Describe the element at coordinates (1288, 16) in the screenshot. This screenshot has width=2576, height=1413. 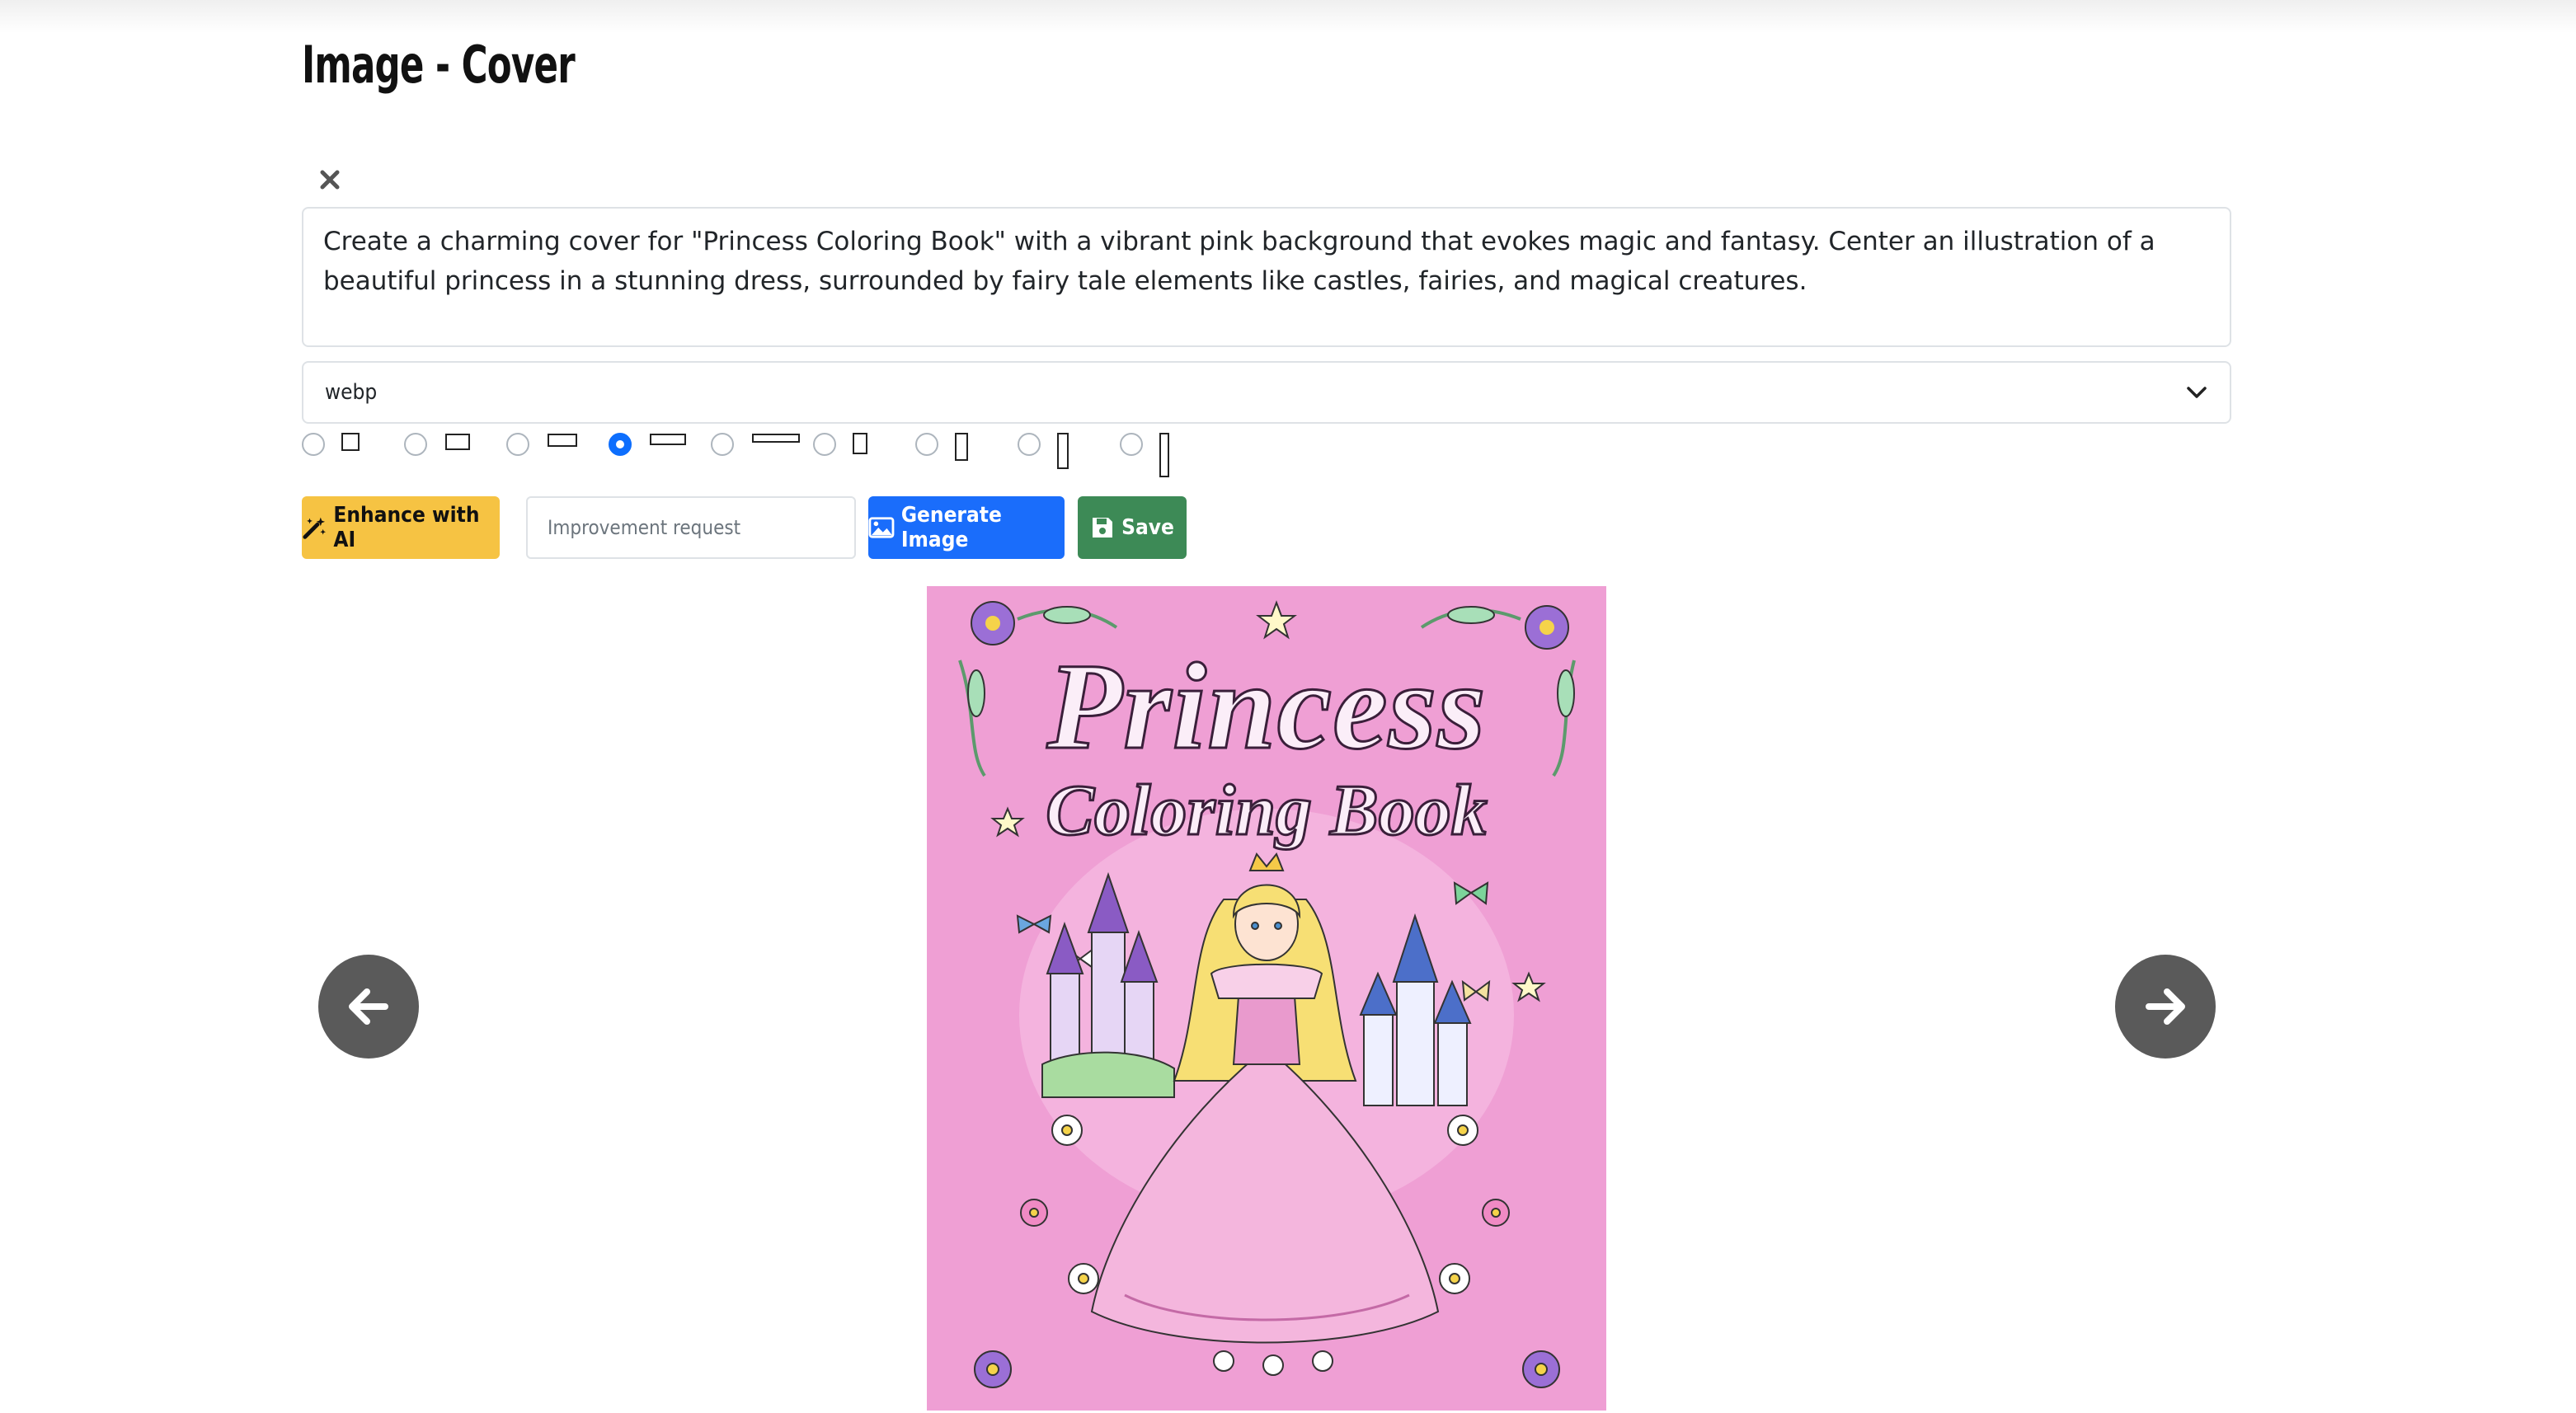
I see `top-bar` at that location.